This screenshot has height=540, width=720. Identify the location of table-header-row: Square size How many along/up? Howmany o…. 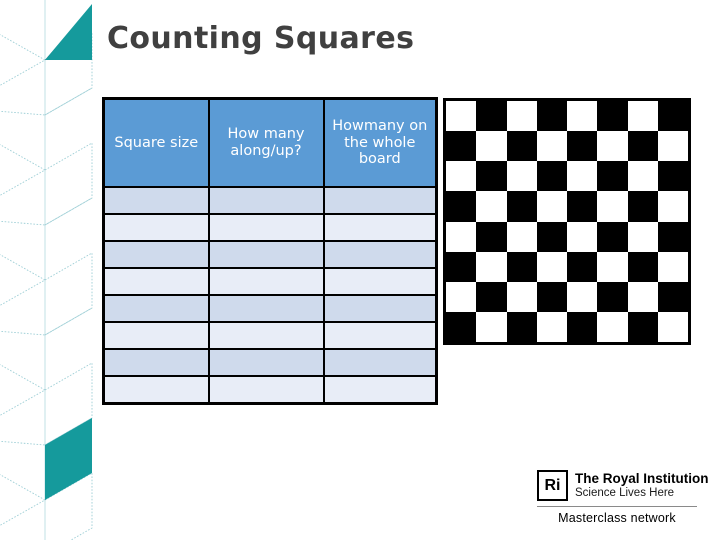
(270, 142).